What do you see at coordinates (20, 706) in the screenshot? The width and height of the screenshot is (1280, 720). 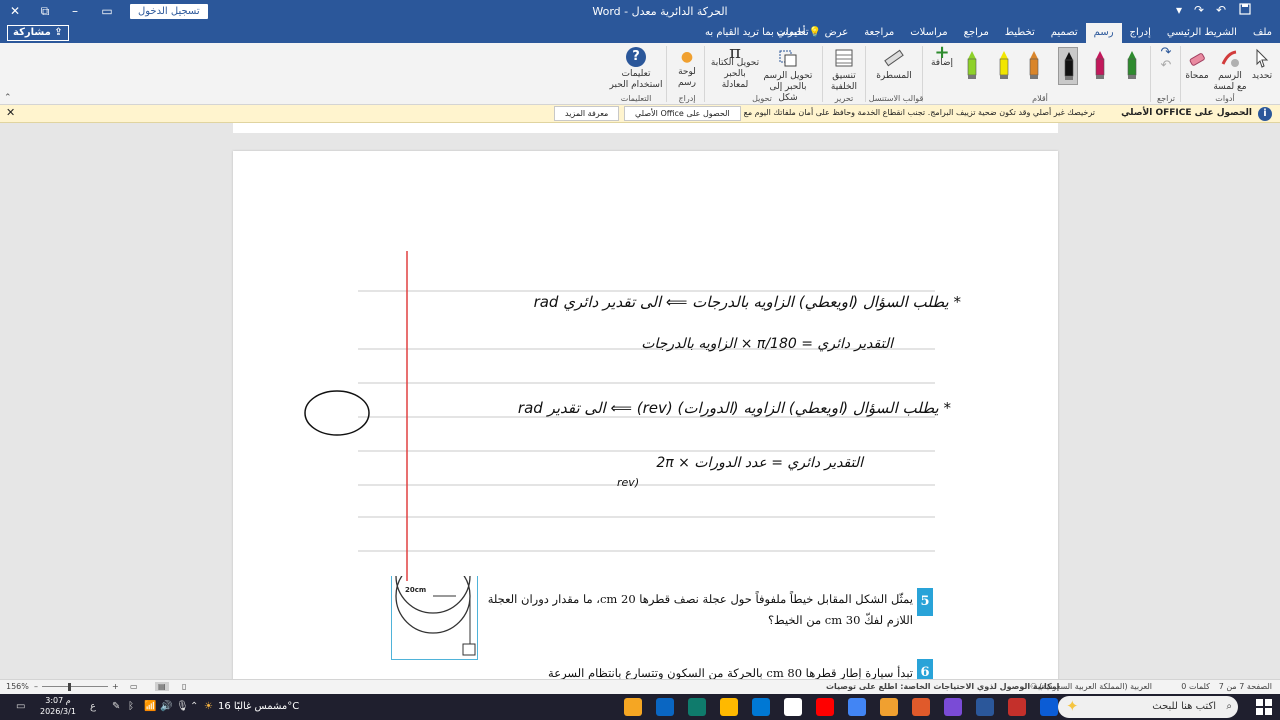 I see `notifications-icon: ▭` at bounding box center [20, 706].